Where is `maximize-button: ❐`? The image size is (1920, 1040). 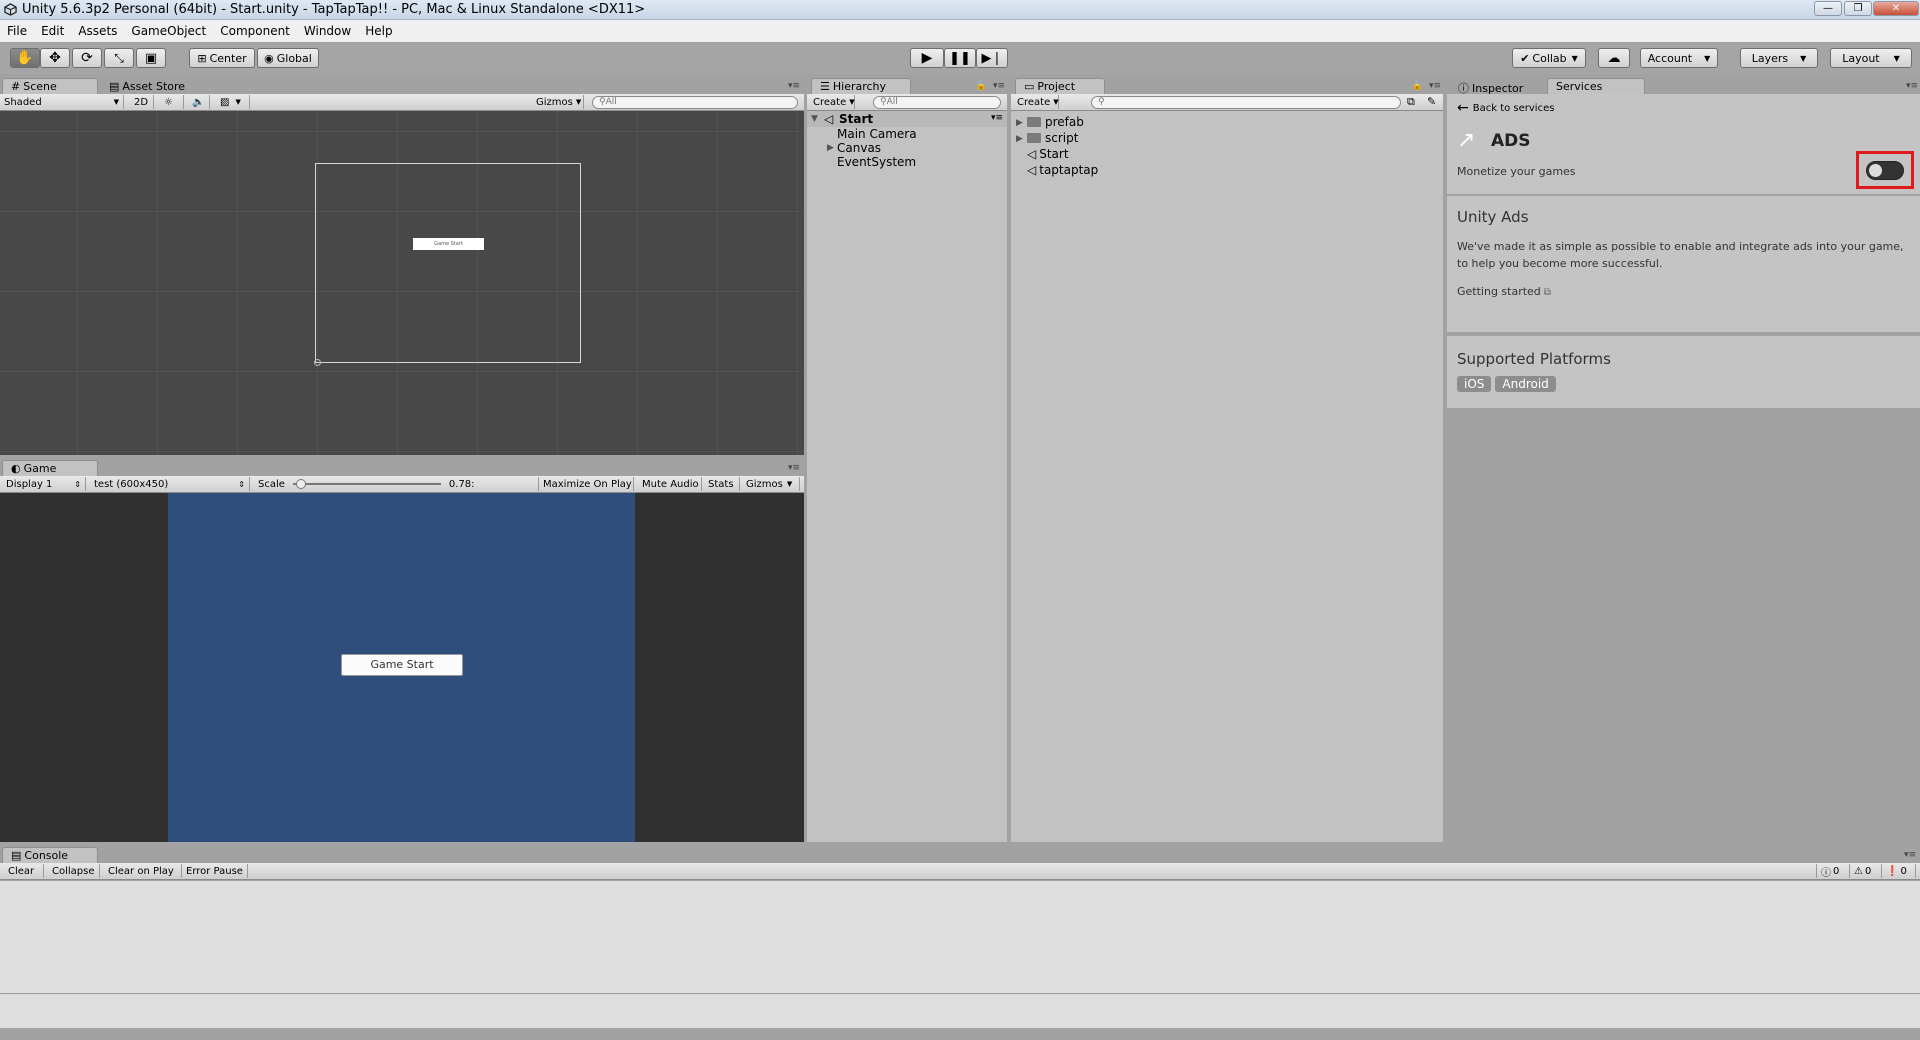
maximize-button: ❐ is located at coordinates (1858, 8).